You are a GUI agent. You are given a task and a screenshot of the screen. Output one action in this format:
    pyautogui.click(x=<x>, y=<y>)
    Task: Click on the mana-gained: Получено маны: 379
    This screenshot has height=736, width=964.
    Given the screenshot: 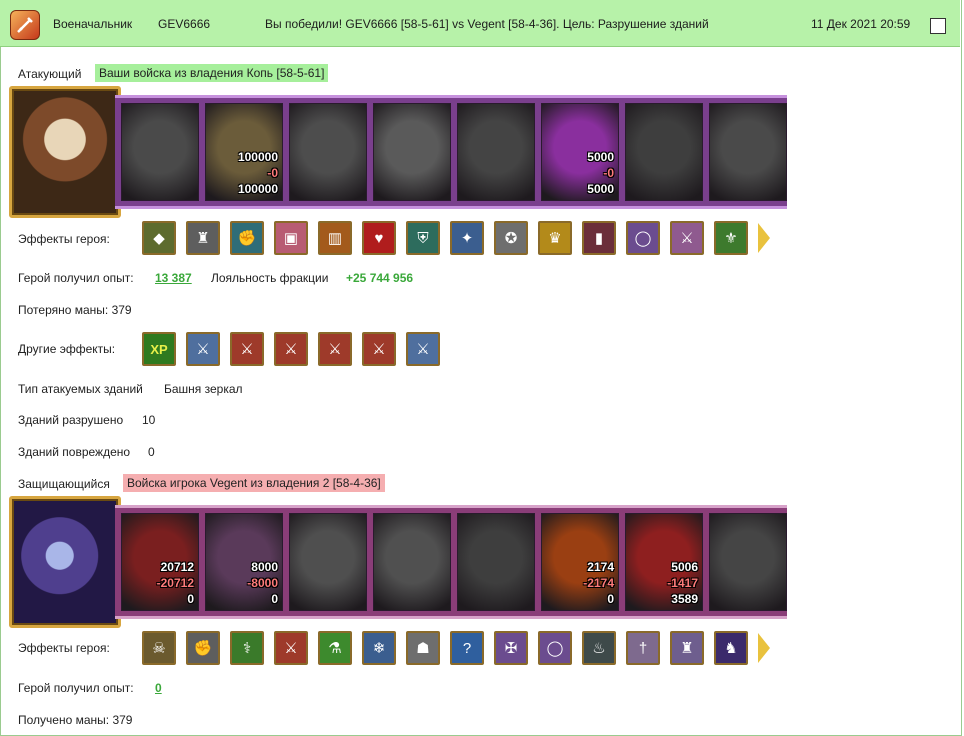 What is the action you would take?
    pyautogui.click(x=75, y=720)
    